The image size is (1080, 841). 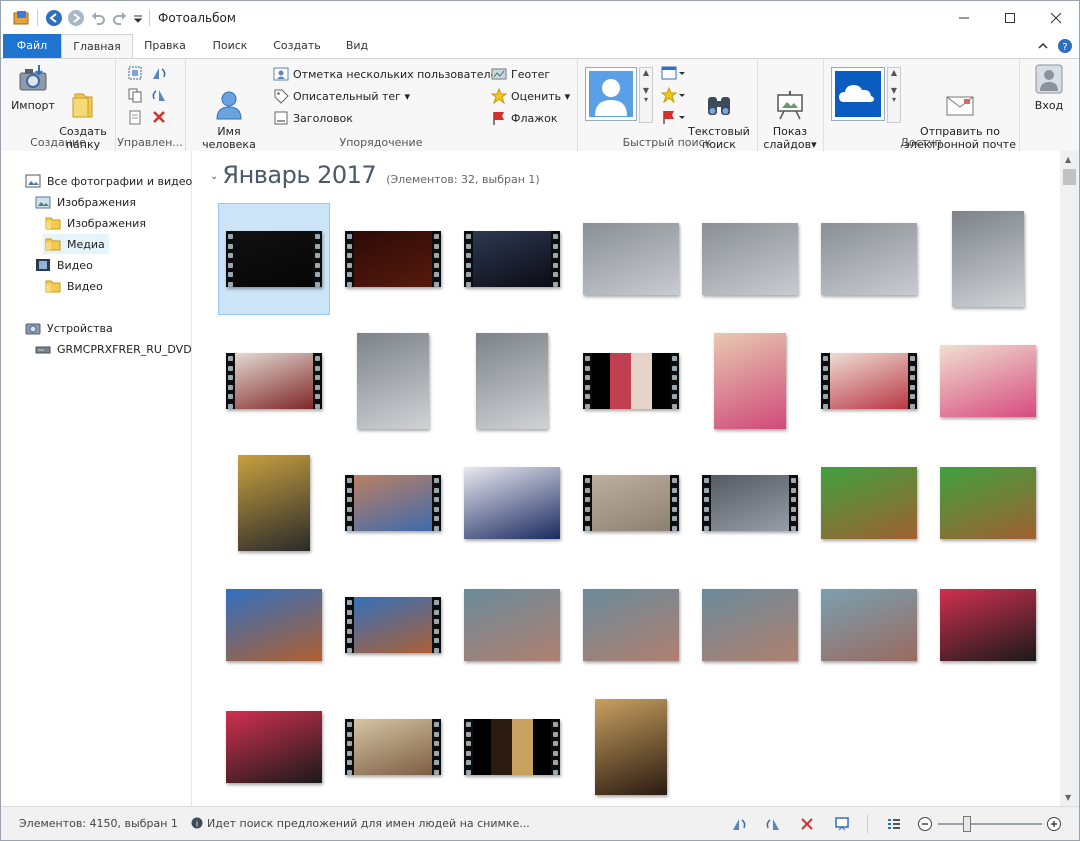 I want to click on slideshow-button: Показ слайдов▾, so click(x=790, y=113).